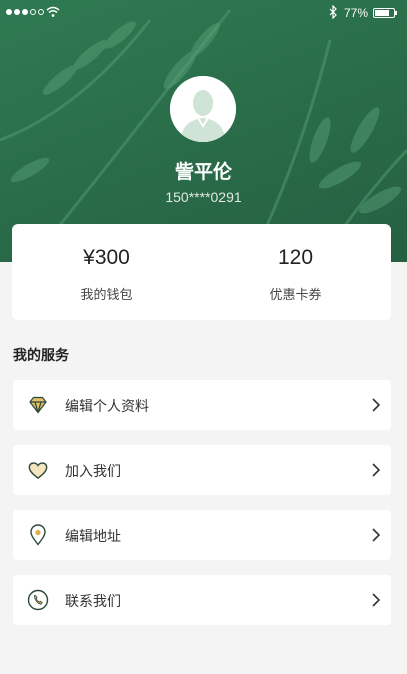  Describe the element at coordinates (295, 295) in the screenshot. I see `coupons-label: 优惠卡券` at that location.